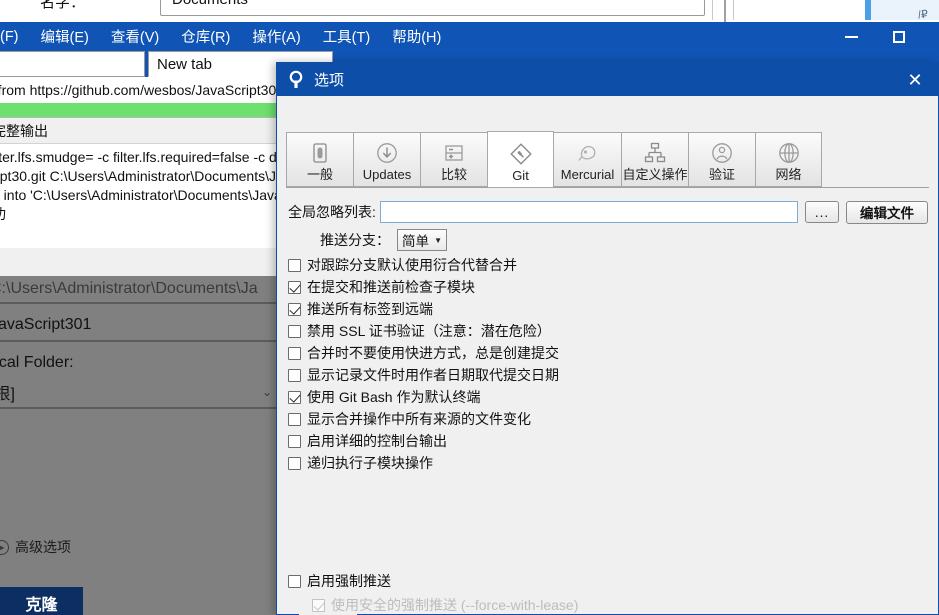 The height and width of the screenshot is (615, 939). I want to click on checkbox-label: 推送所有标签到远端, so click(370, 309).